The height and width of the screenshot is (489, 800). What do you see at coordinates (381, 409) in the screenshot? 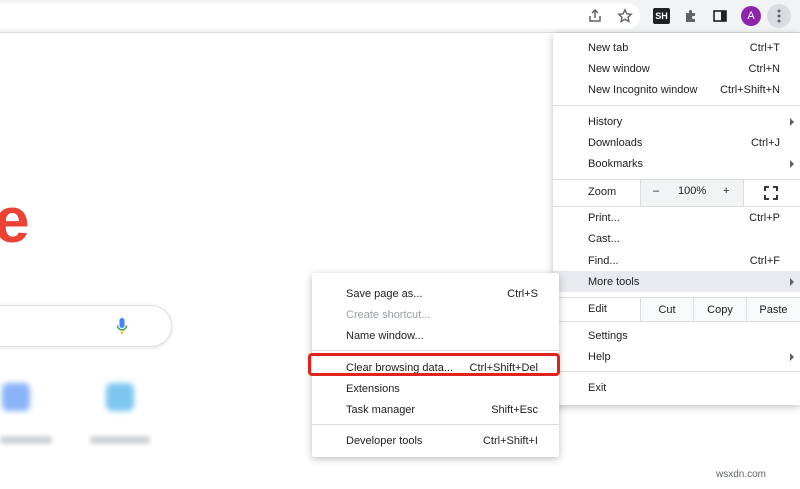
I see `menu-item-label: Task manager` at bounding box center [381, 409].